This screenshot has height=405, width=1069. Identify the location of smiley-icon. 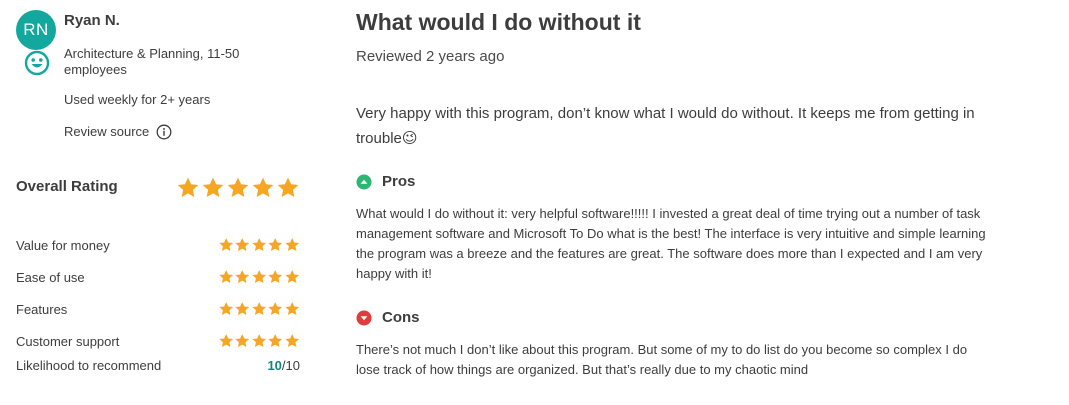
(37, 63).